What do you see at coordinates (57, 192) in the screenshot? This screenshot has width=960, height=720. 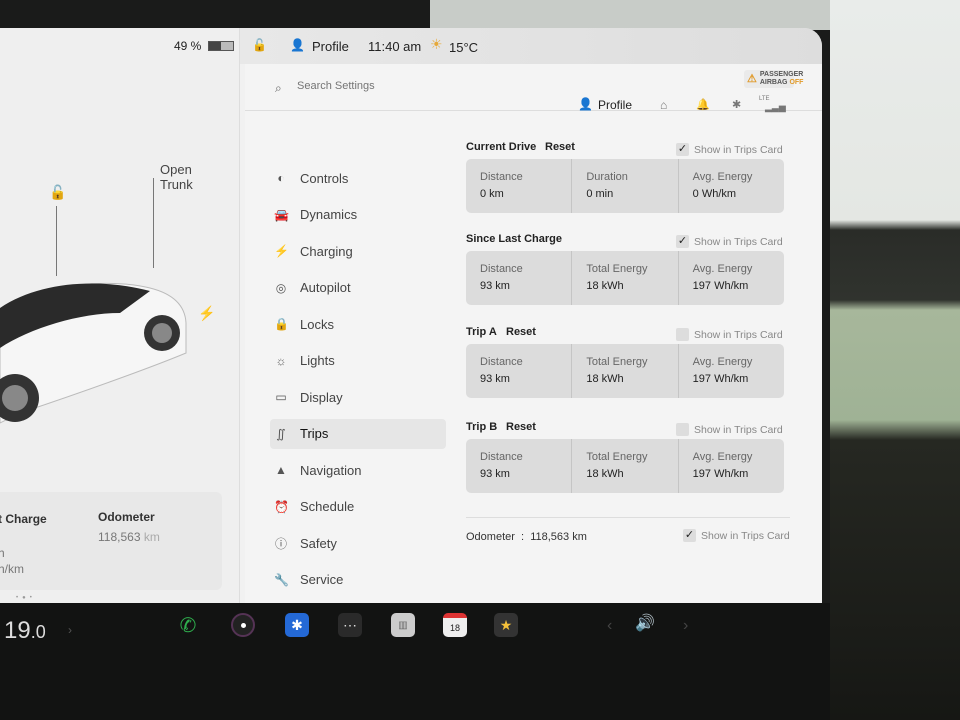 I see `unlock-icon: 🔓` at bounding box center [57, 192].